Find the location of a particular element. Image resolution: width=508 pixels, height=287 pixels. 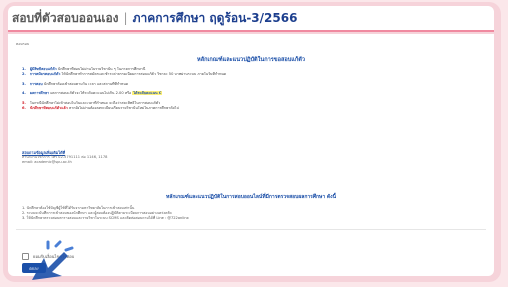

rule-number: 4. is located at coordinates (24, 93).